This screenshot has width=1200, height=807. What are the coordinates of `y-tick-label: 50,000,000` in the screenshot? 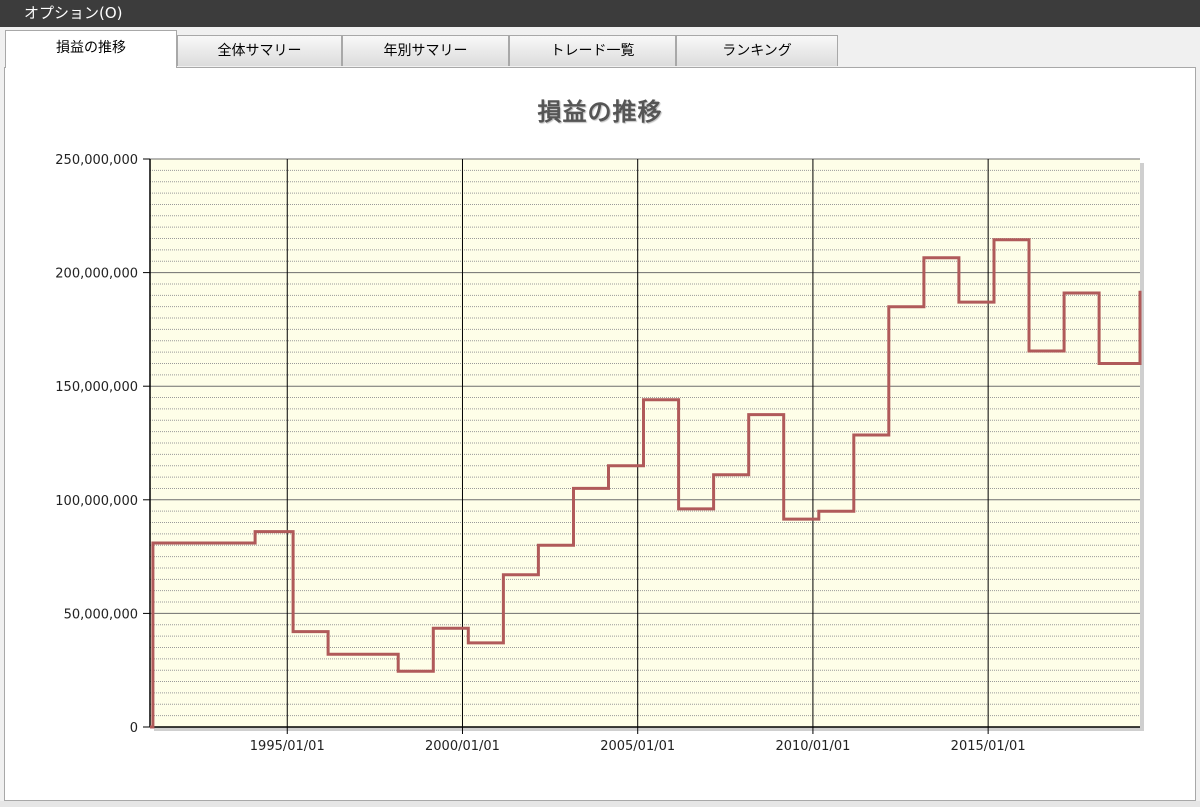 It's located at (101, 614).